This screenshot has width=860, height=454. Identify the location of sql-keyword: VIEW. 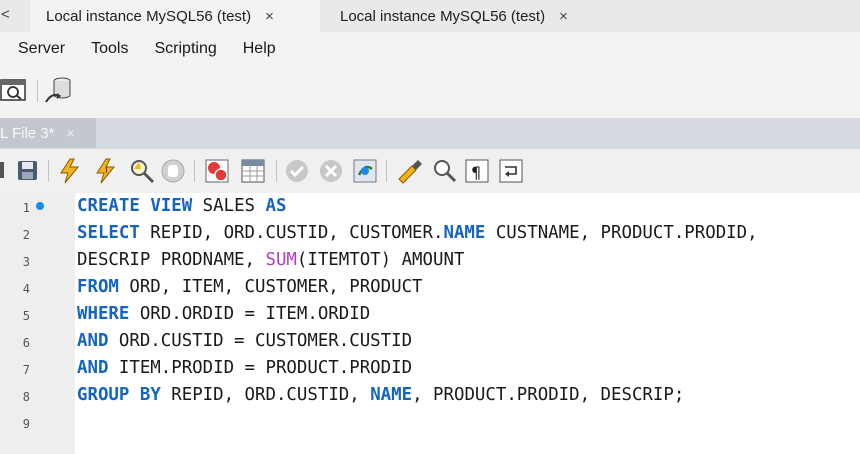
(171, 206).